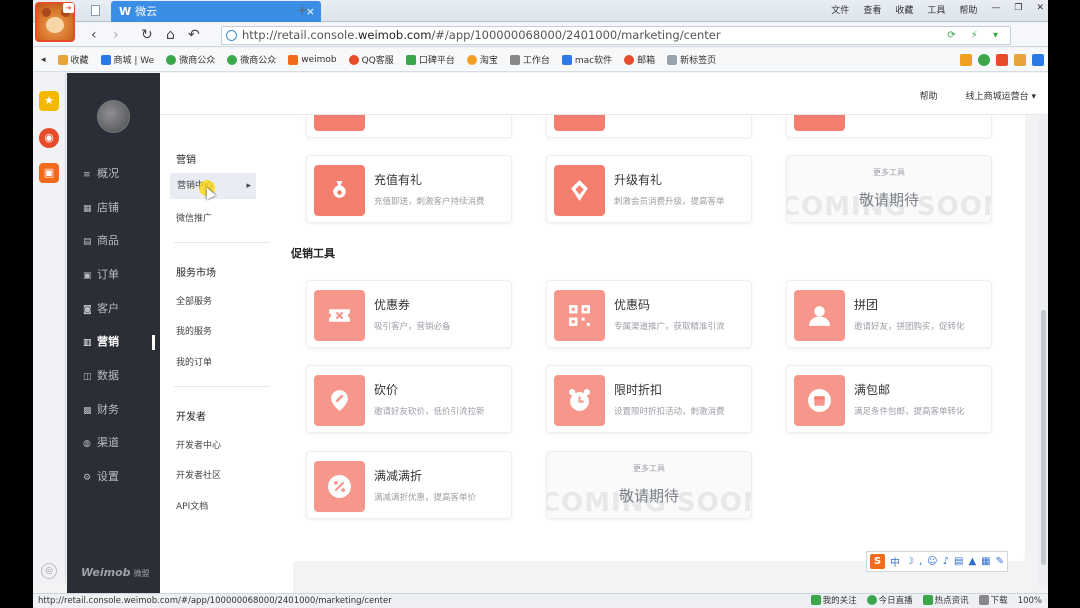 This screenshot has height=608, width=1080. What do you see at coordinates (968, 9) in the screenshot?
I see `menu-help: 帮助` at bounding box center [968, 9].